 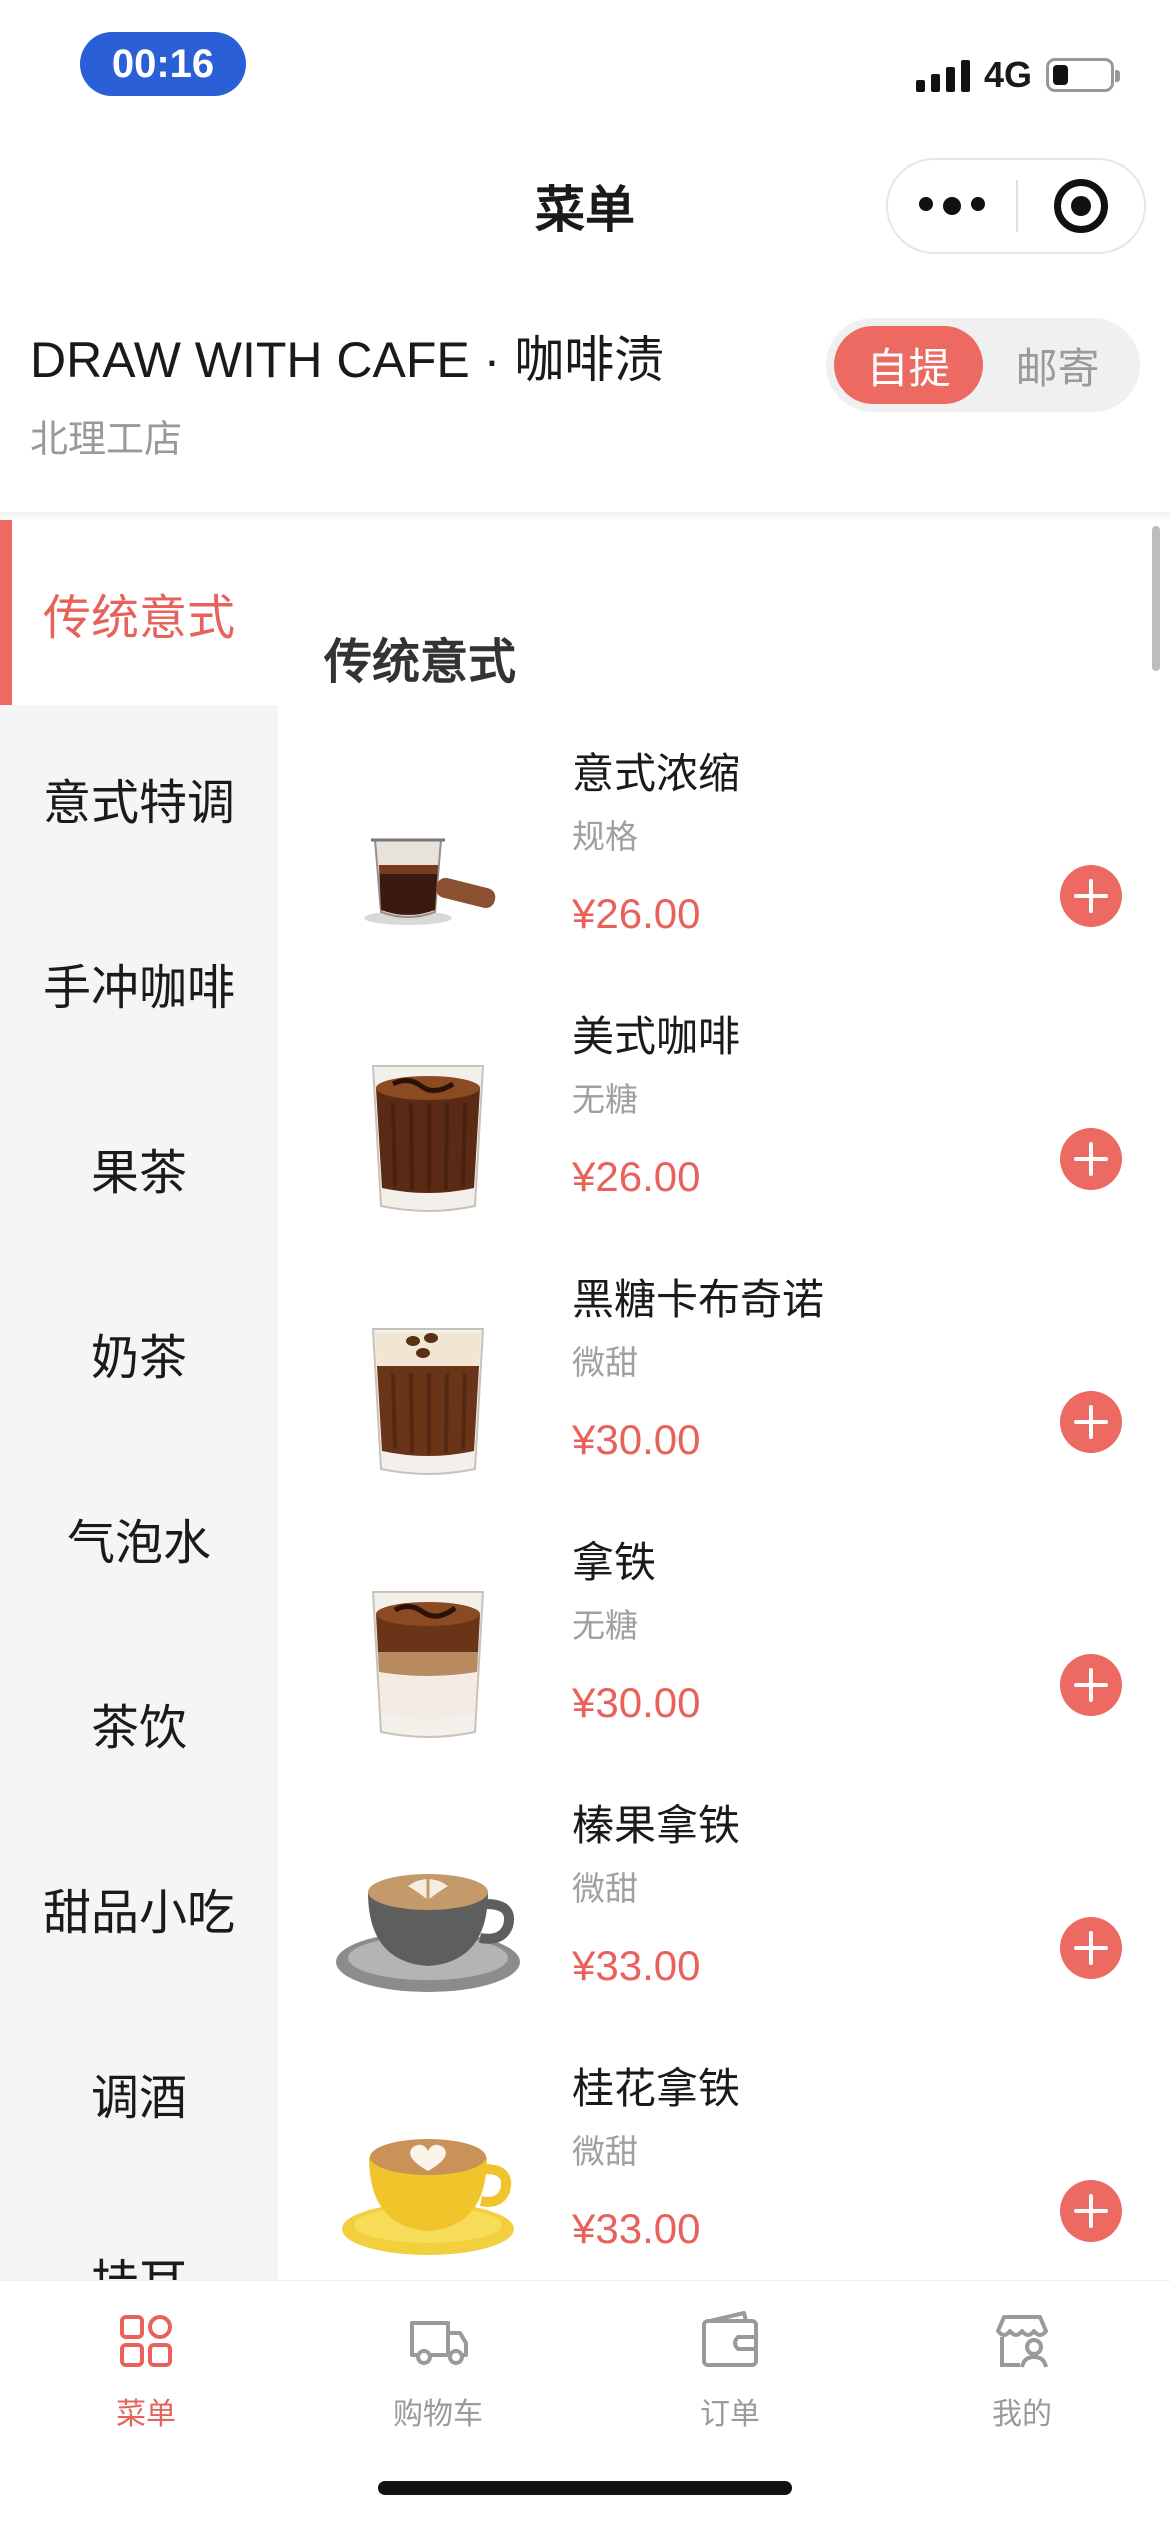 What do you see at coordinates (1022, 2376) in the screenshot?
I see `tab-profile: 我的` at bounding box center [1022, 2376].